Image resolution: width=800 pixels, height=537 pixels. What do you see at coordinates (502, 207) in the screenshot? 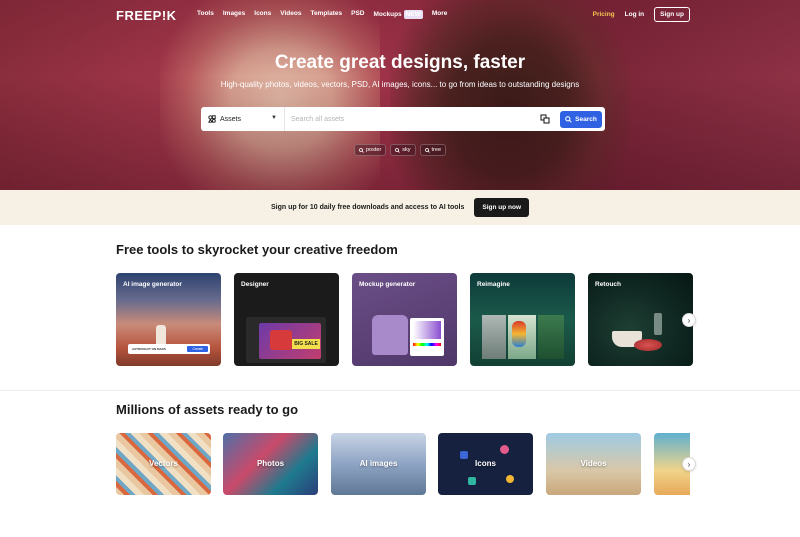
I see `banner-signup-button: Sign up now` at bounding box center [502, 207].